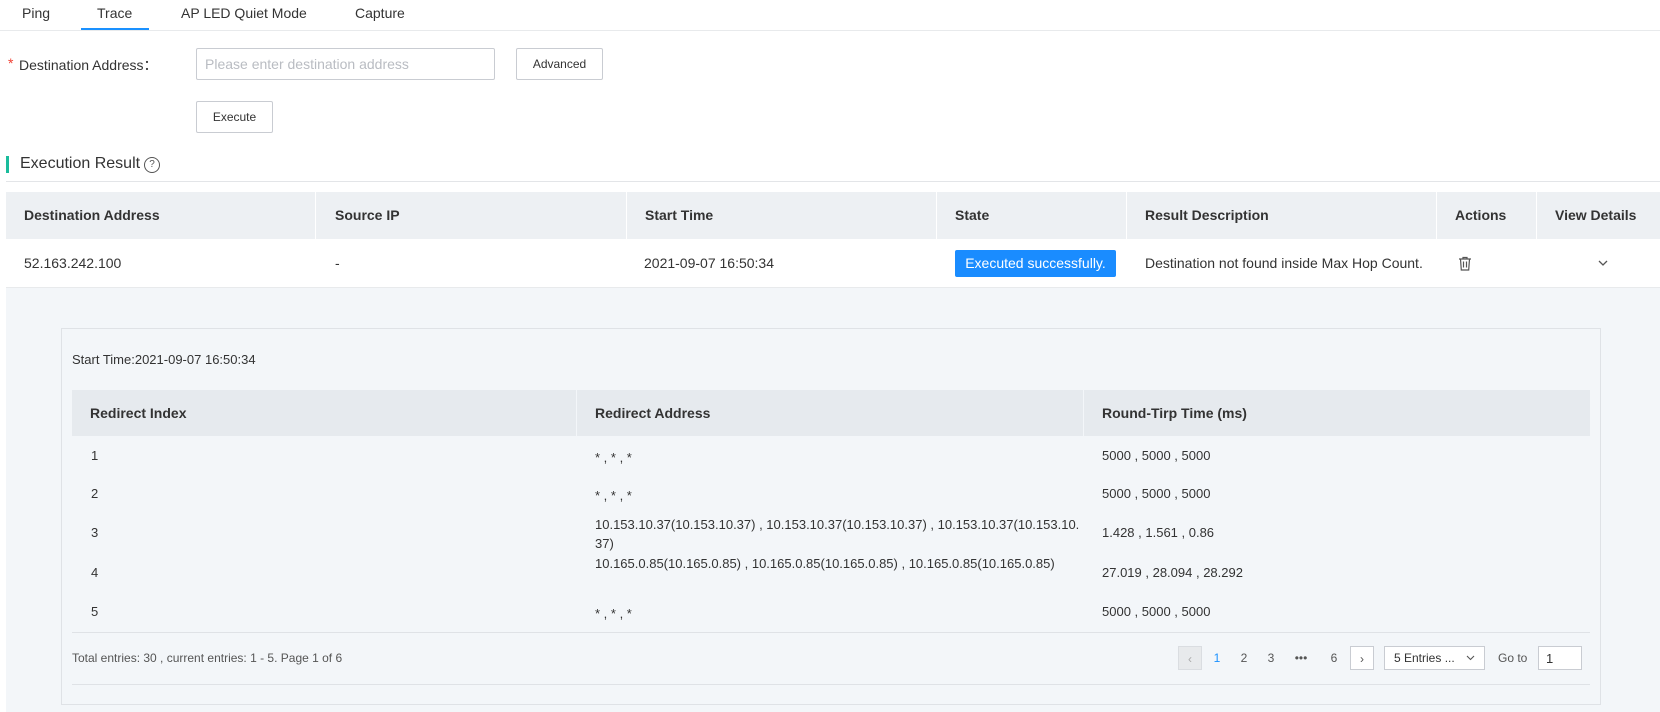  I want to click on page-1-button: 1, so click(1217, 658).